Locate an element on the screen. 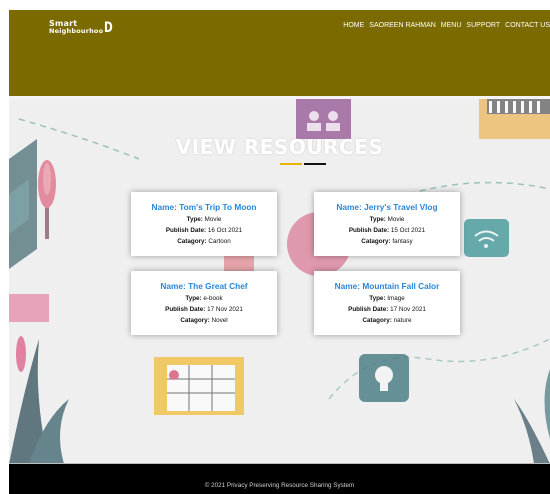 This screenshot has width=550, height=494. brand-line-2: Neighbourhoo is located at coordinates (76, 31).